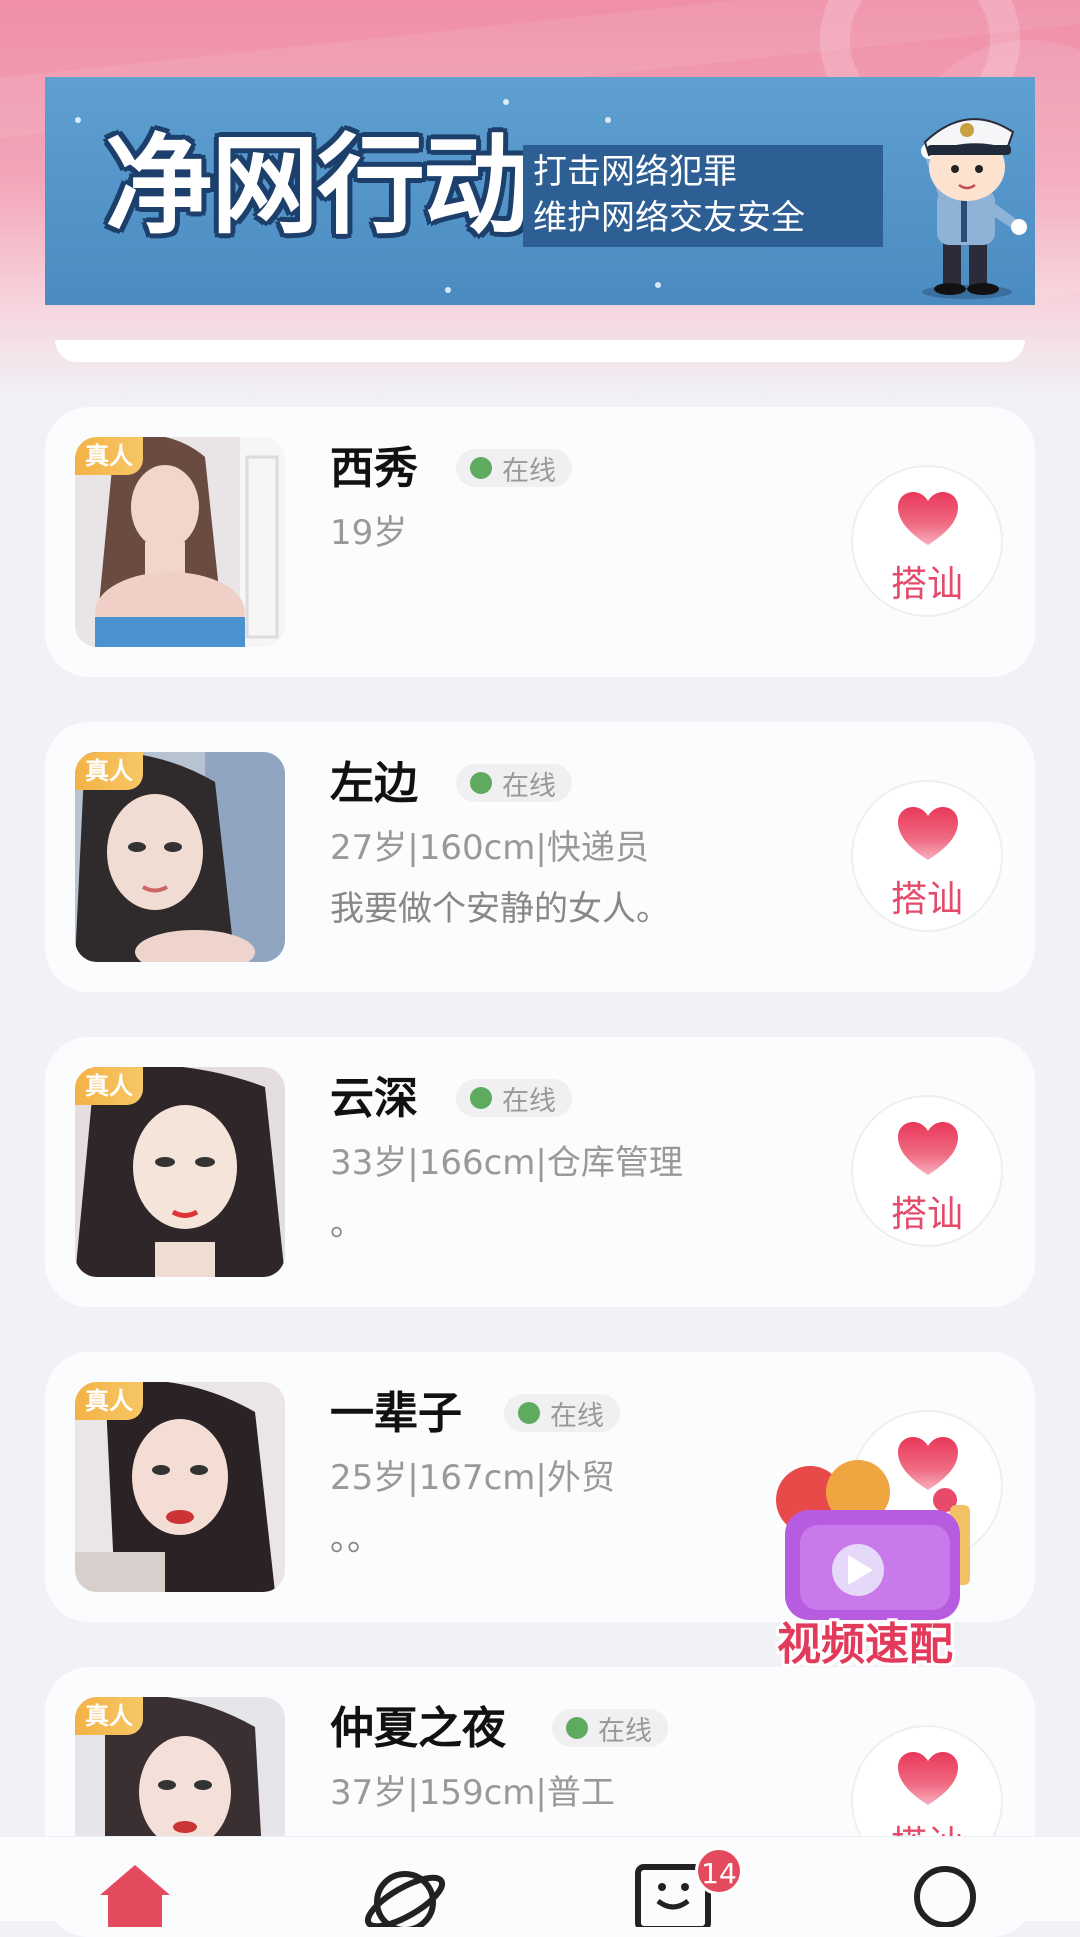 Image resolution: width=1080 pixels, height=1937 pixels. What do you see at coordinates (540, 542) in the screenshot?
I see `list-item: 真人 西秀 在线 19岁 搭讪` at bounding box center [540, 542].